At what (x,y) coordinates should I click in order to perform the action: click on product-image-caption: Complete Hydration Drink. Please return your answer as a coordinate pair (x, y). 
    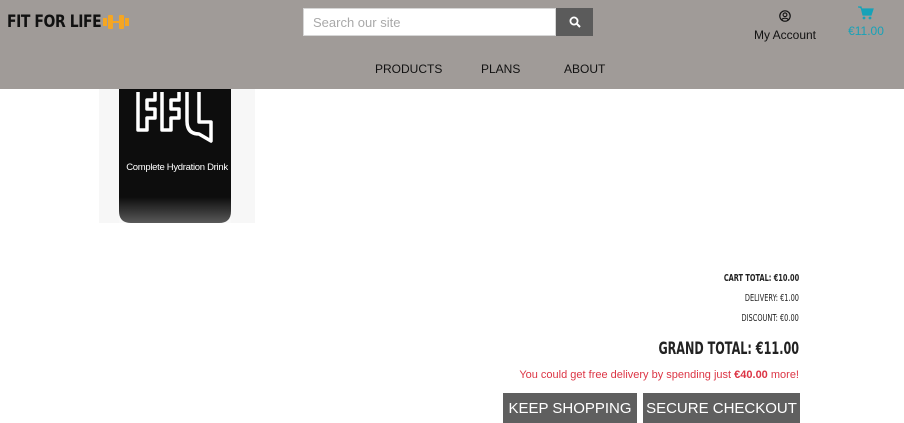
    Looking at the image, I should click on (177, 167).